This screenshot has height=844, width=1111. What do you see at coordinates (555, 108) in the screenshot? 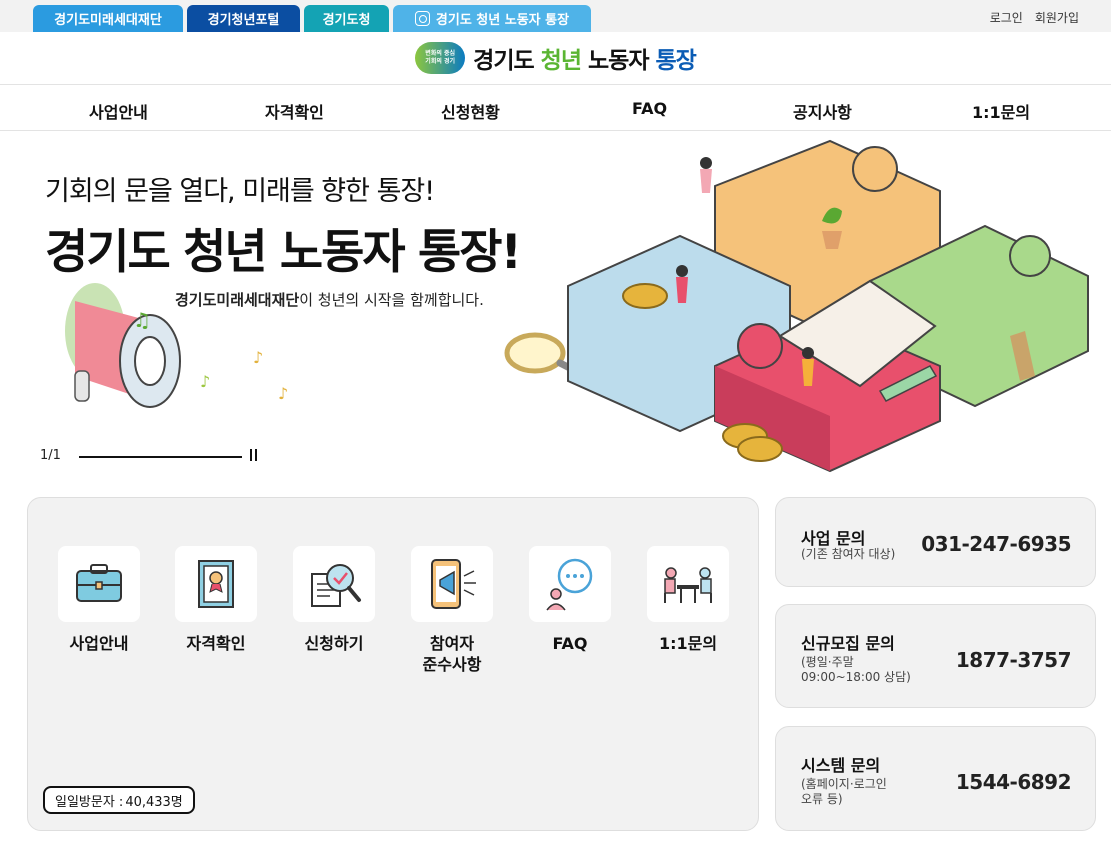
I see `main-nav: 사업안내 자격확인 신청현황 FAQ 공지사항 1:1문의` at bounding box center [555, 108].